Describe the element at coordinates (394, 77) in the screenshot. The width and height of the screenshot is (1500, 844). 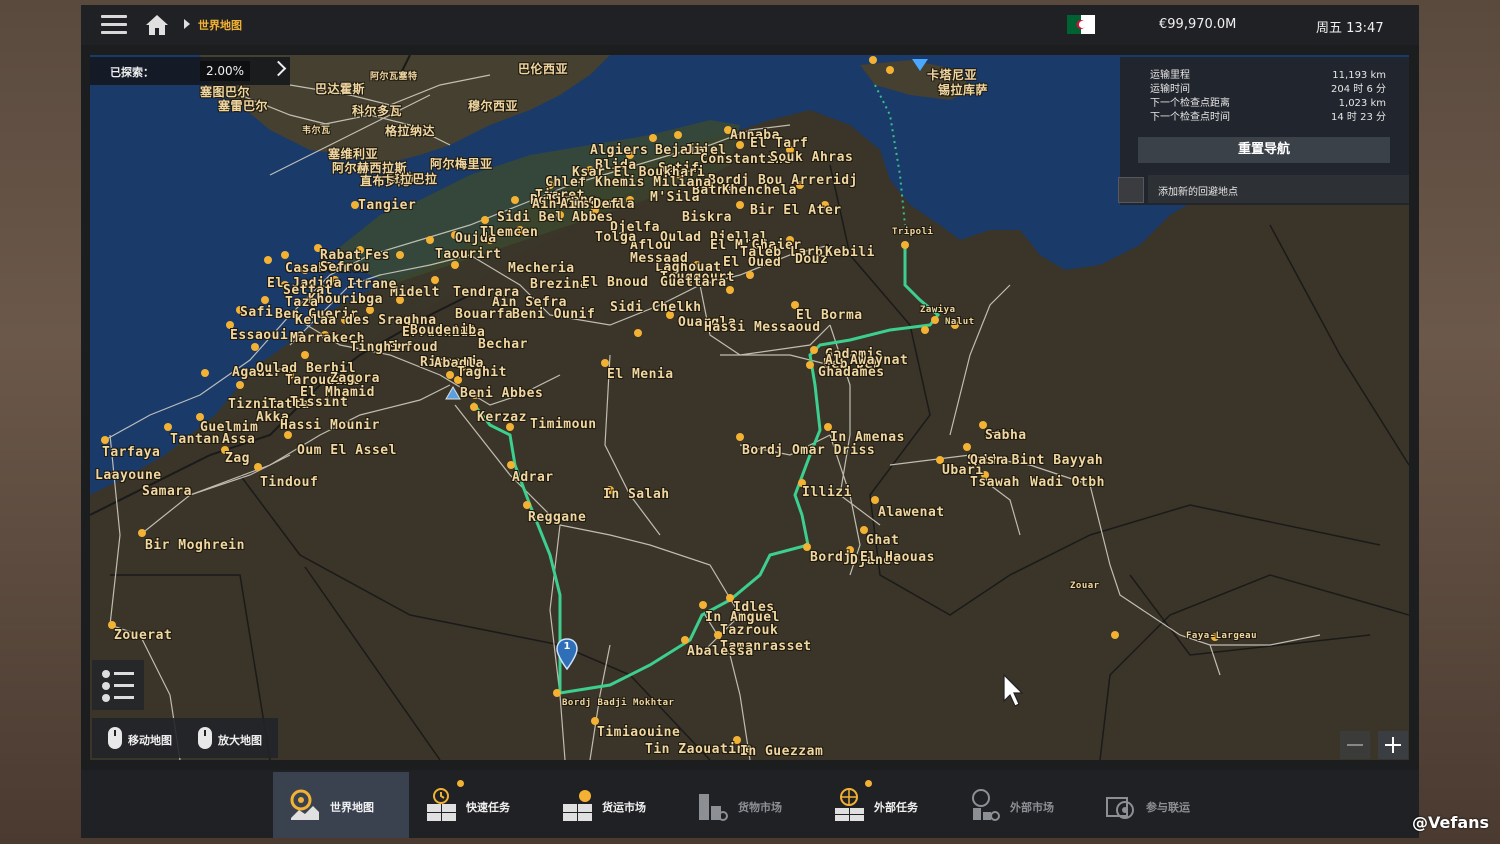
I see `city-label: 阿尔瓦塞特` at that location.